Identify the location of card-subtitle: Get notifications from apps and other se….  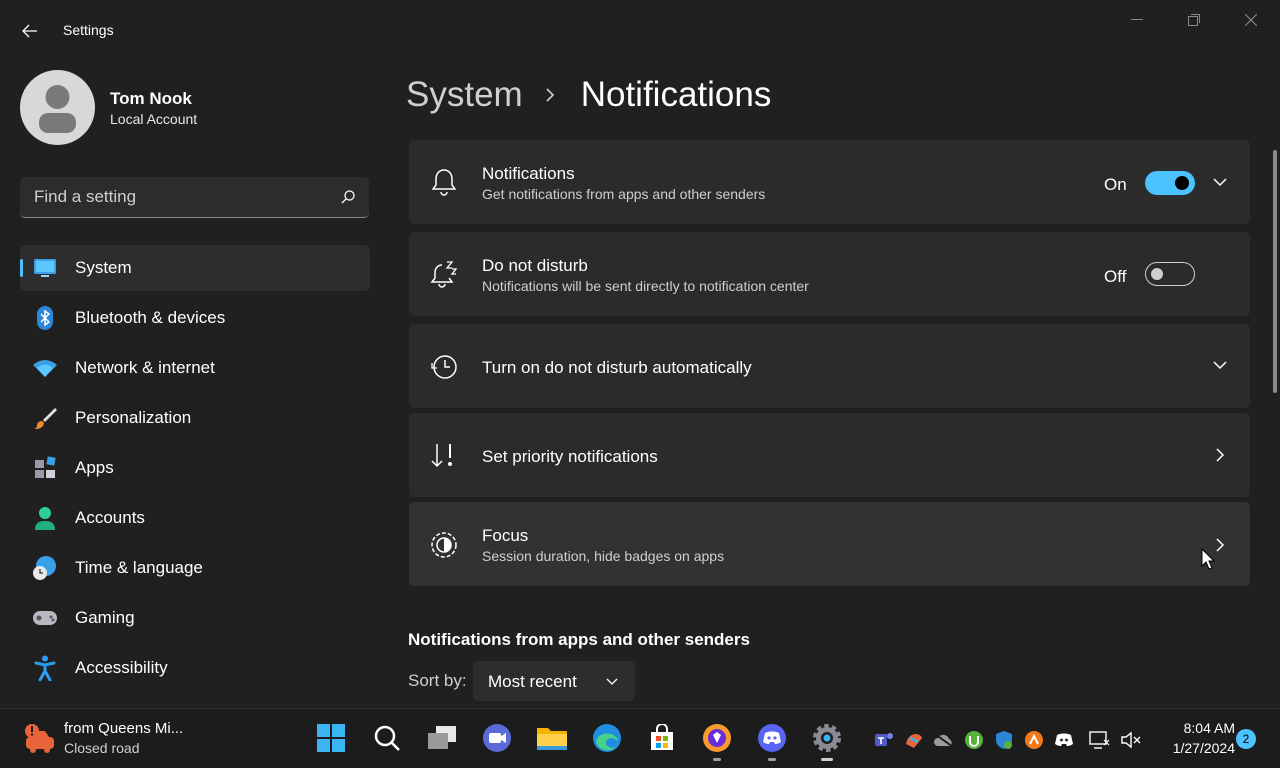
(624, 194).